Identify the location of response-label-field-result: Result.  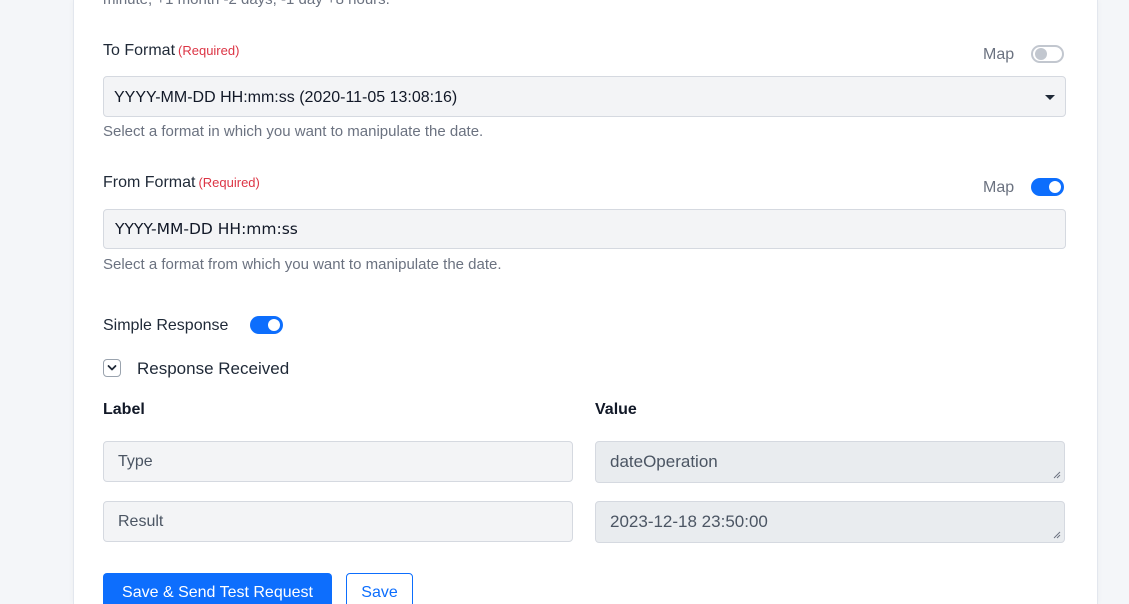
(338, 521).